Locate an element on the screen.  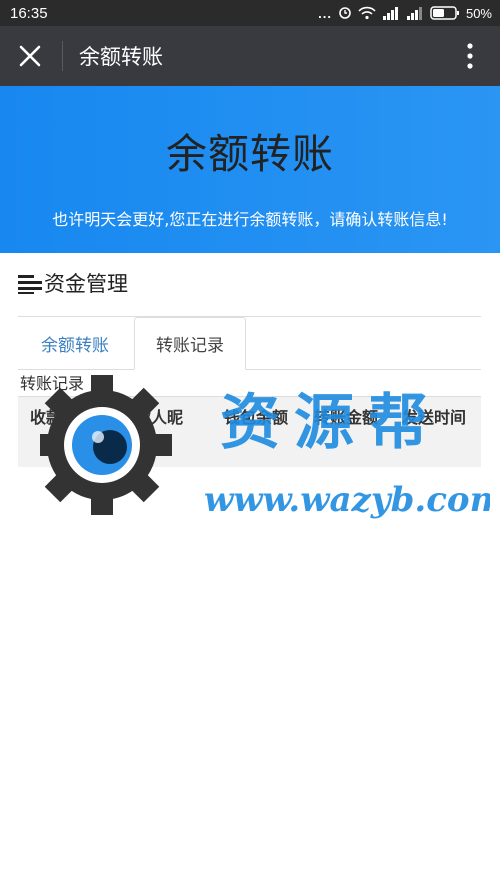
more-vertical-icon is located at coordinates (470, 56).